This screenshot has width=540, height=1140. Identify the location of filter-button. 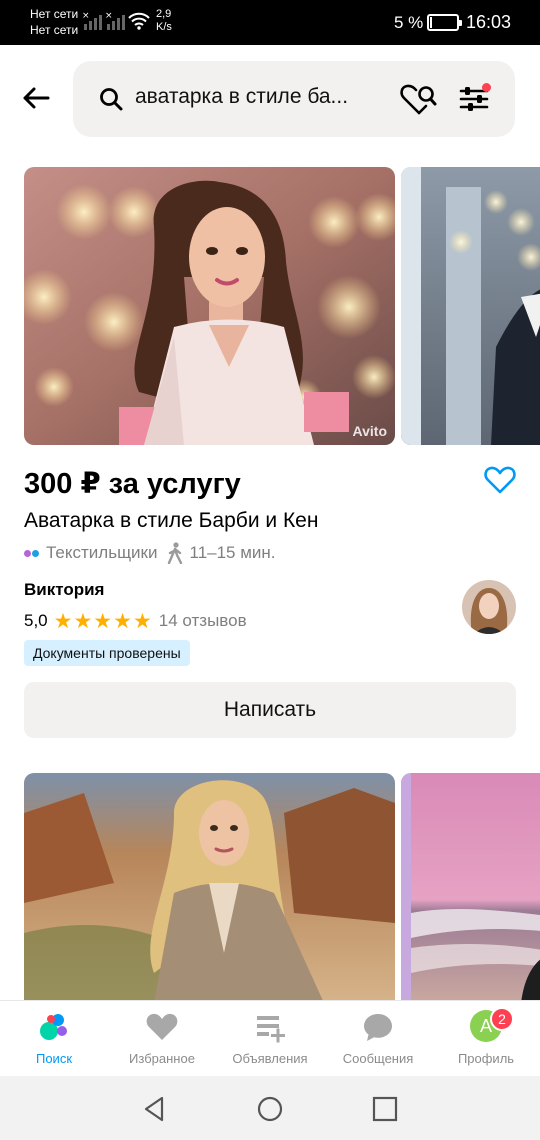
(475, 99).